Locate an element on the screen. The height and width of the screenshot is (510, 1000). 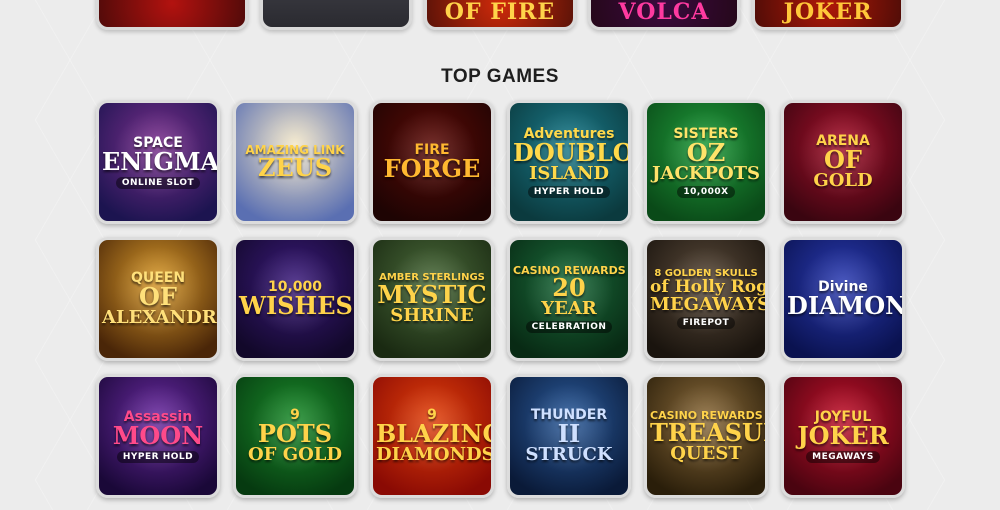
game-tile-top-4: JOKER is located at coordinates (828, 15).